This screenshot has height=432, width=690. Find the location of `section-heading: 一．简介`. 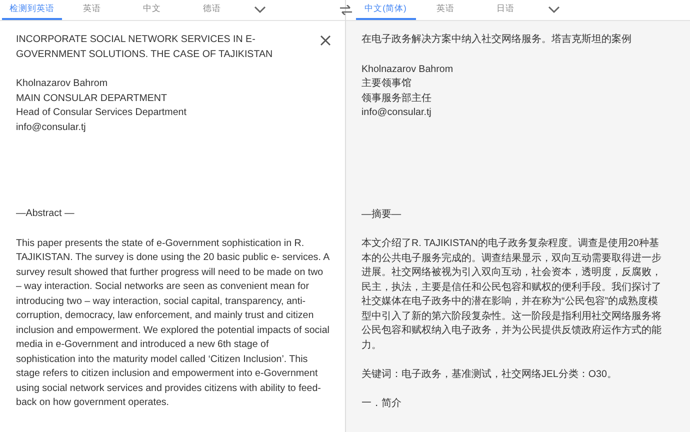

section-heading: 一．简介 is located at coordinates (382, 403).